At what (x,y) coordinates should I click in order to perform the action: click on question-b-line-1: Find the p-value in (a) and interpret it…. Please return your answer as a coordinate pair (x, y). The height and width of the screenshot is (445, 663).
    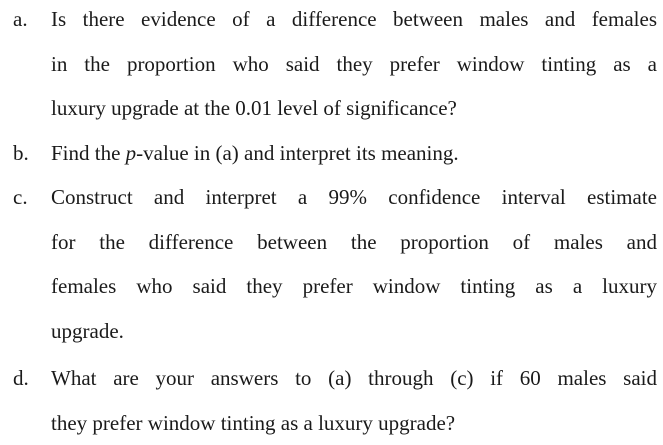
    Looking at the image, I should click on (354, 153).